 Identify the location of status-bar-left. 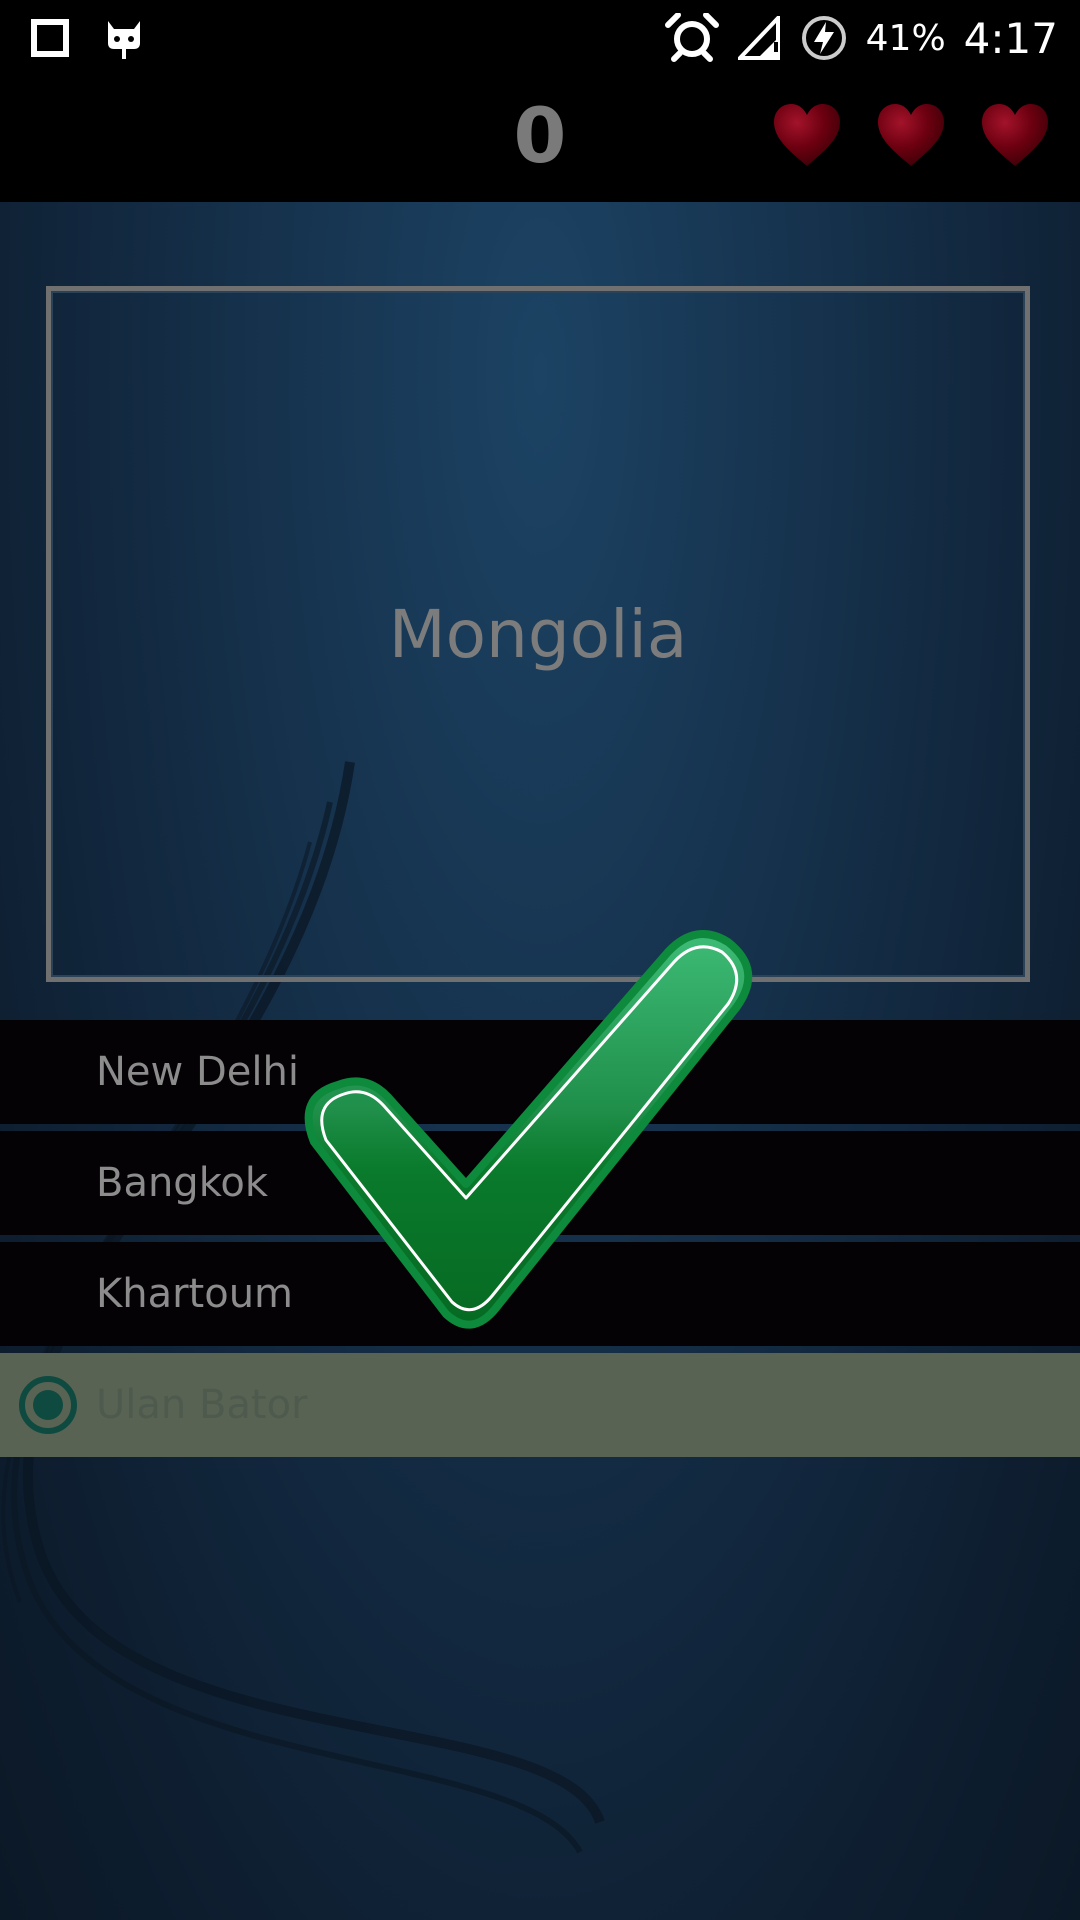
(87, 38).